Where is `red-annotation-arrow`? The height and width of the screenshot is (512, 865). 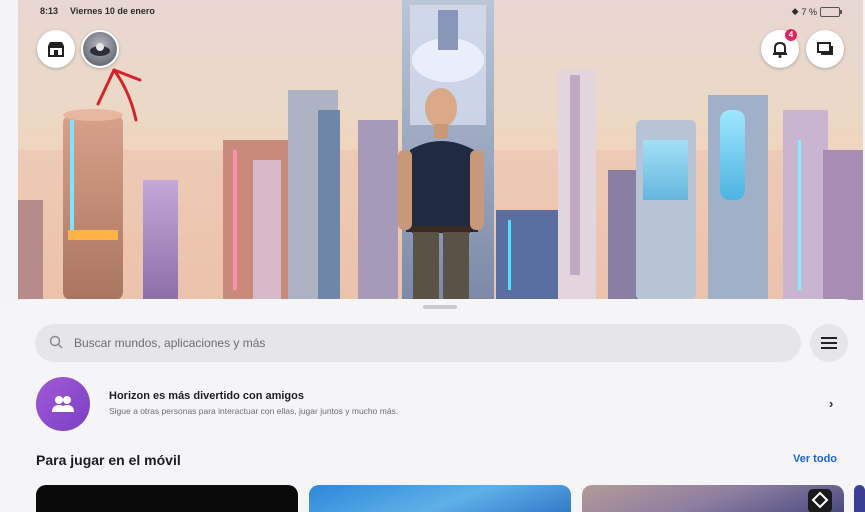 red-annotation-arrow is located at coordinates (119, 95).